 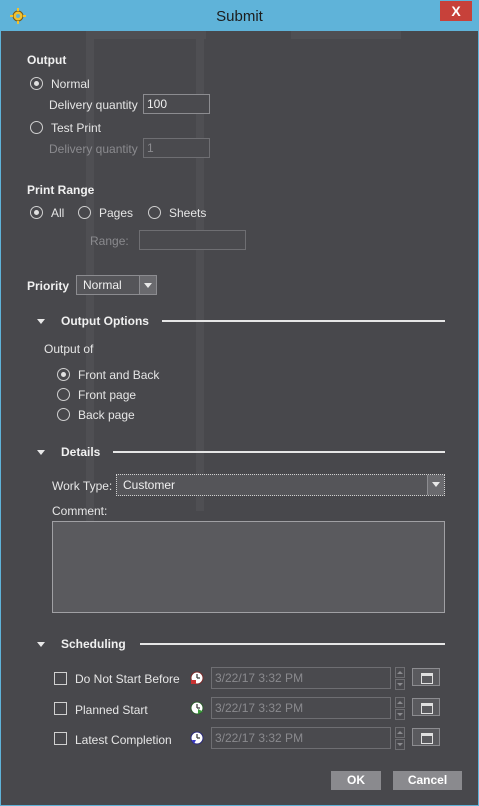 What do you see at coordinates (36, 127) in the screenshot?
I see `test-print-radio` at bounding box center [36, 127].